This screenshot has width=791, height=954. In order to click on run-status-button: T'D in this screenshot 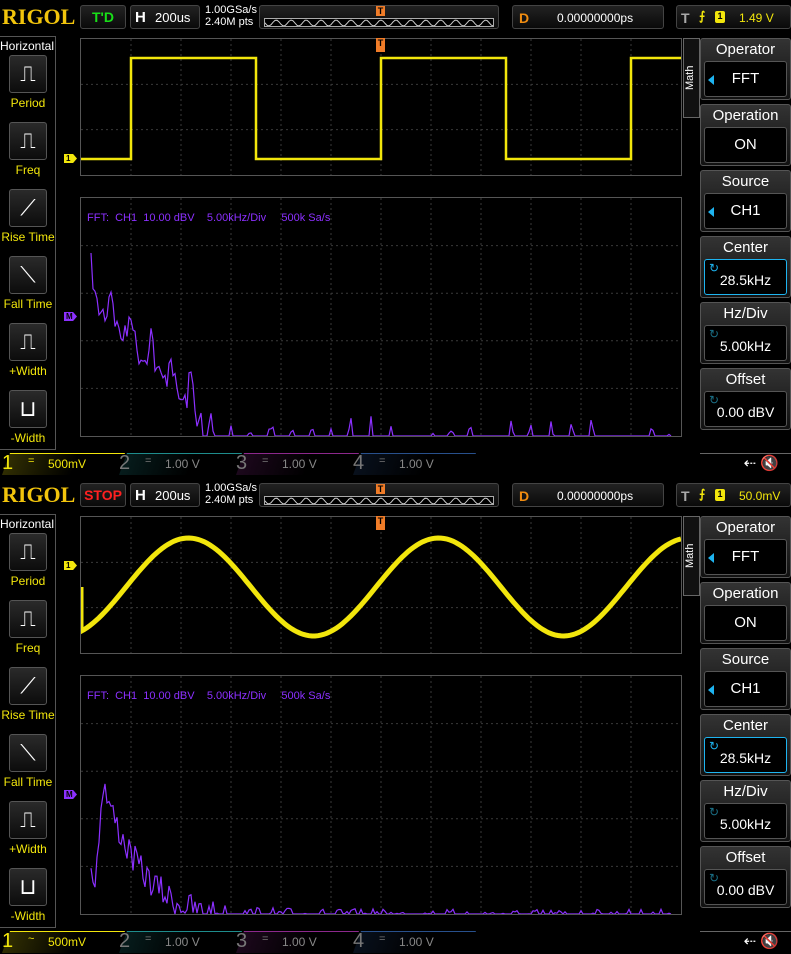, I will do `click(103, 17)`.